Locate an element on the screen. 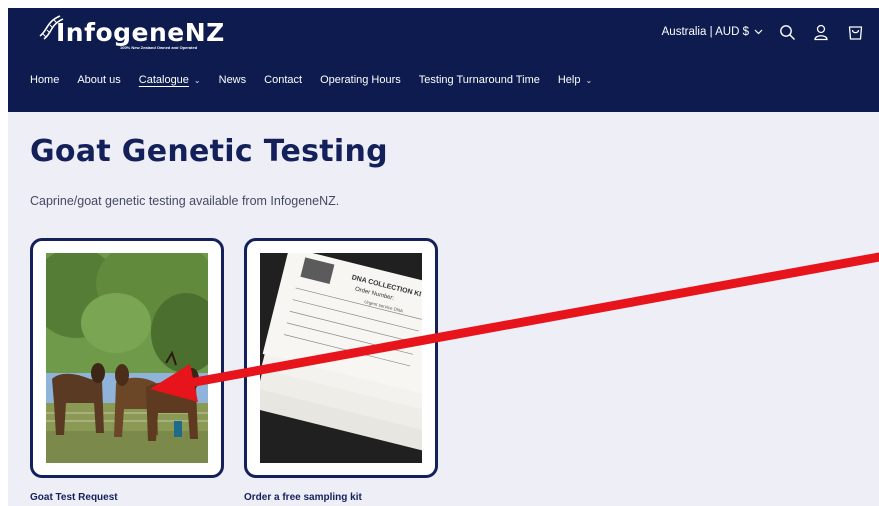  currency-selector: Australia | AUD $ is located at coordinates (712, 32).